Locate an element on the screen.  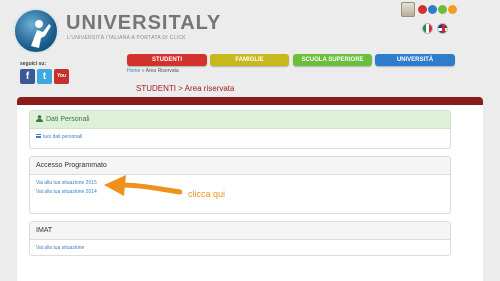
dati-personali-link: tuoi dati personali is located at coordinates (240, 137).